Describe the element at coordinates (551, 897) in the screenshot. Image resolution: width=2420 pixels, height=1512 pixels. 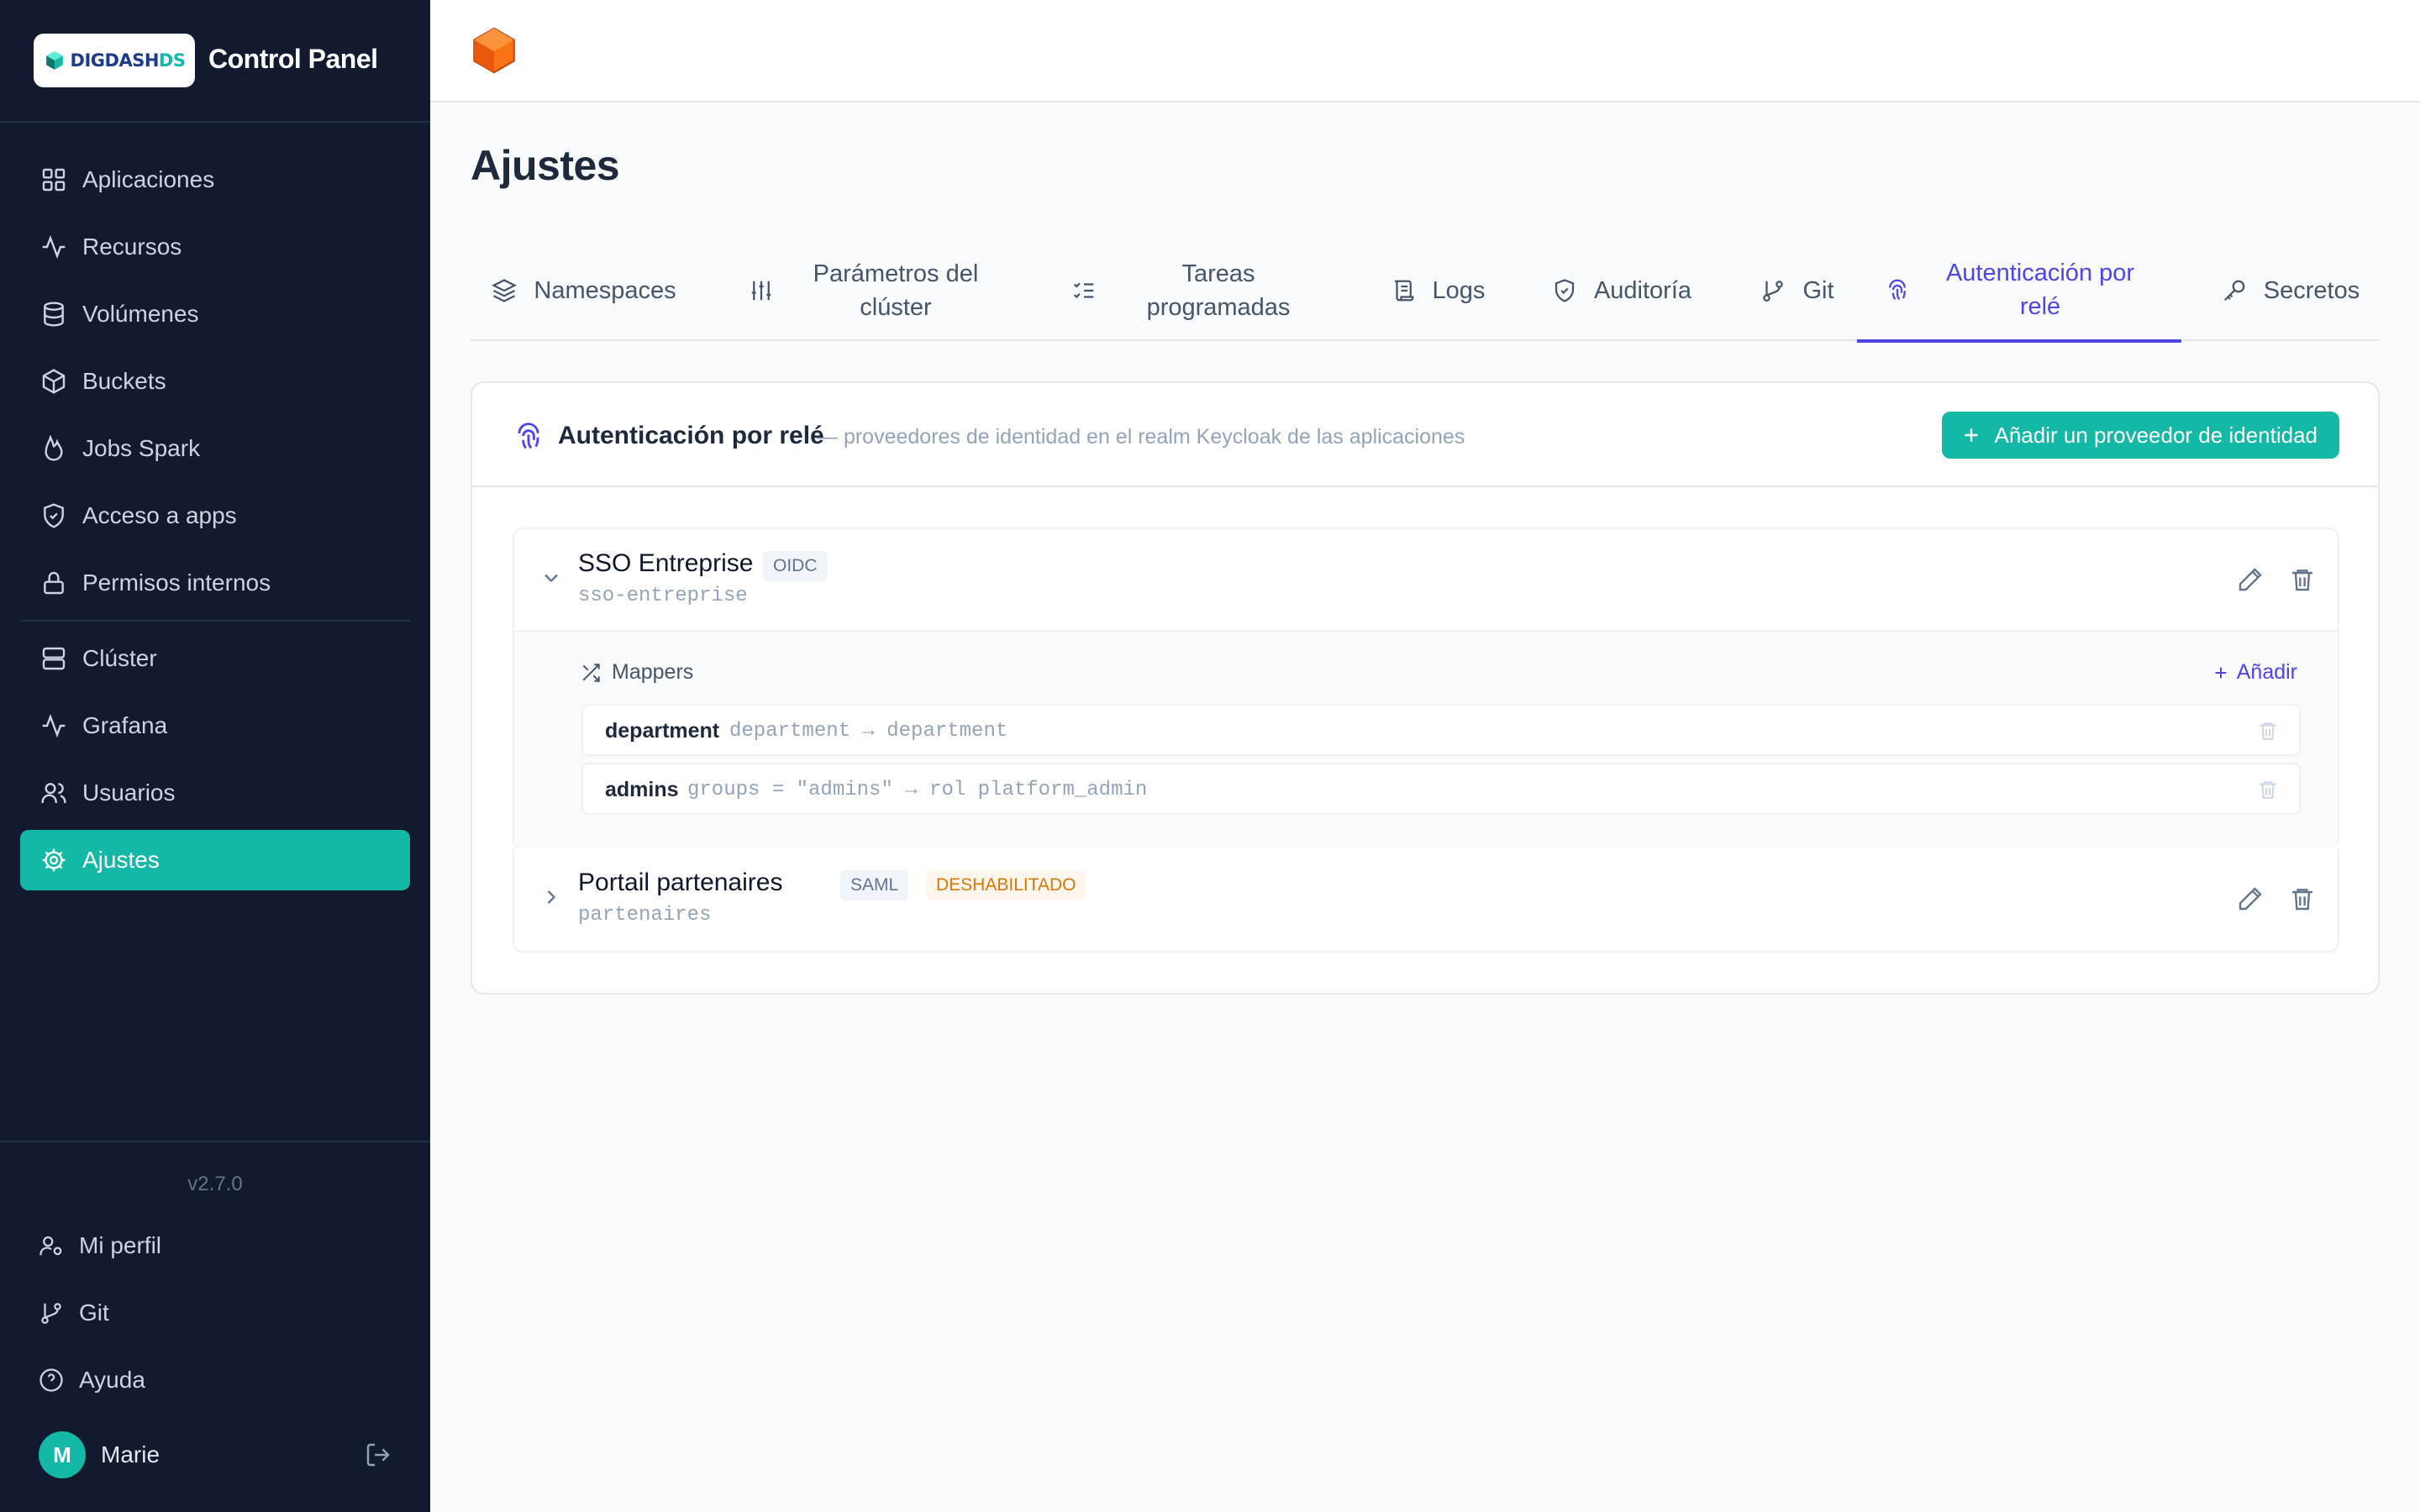
I see `chevron-right-icon` at that location.